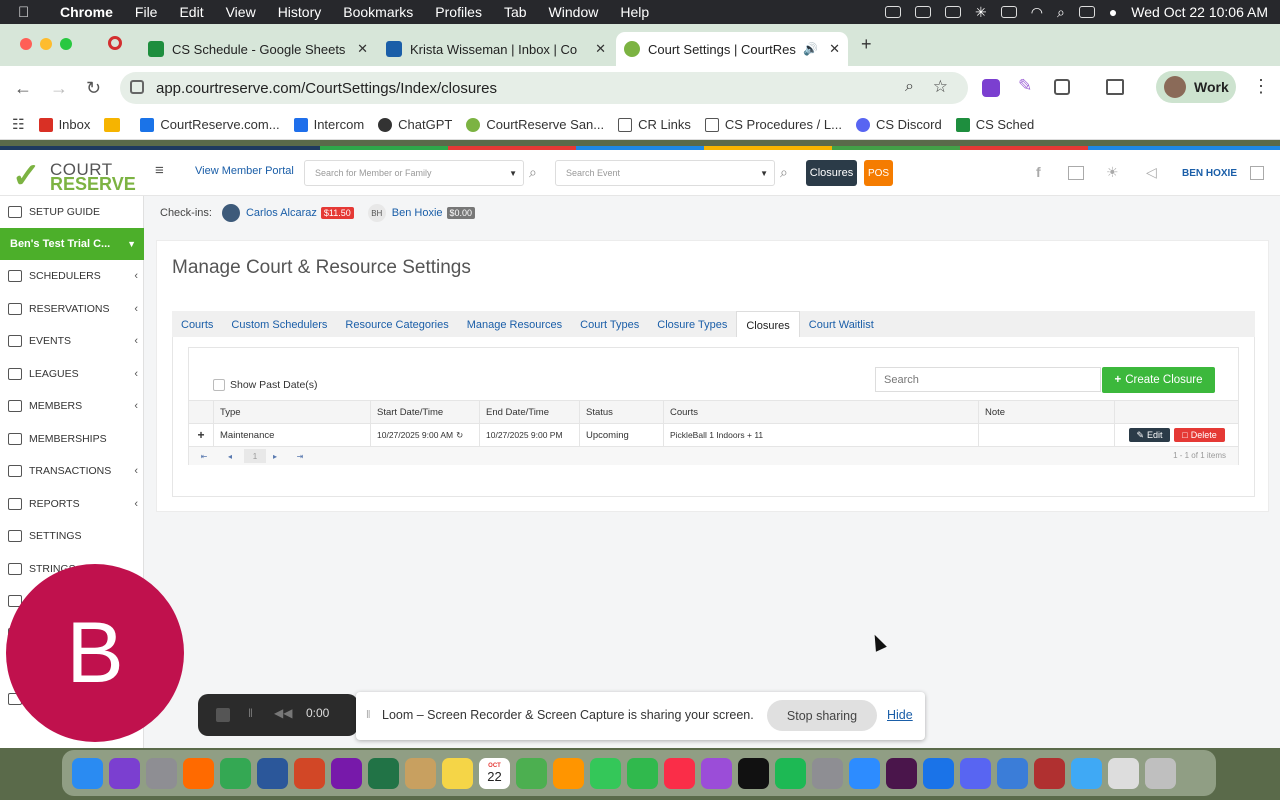  Describe the element at coordinates (1076, 173) in the screenshot. I see `panel-icon` at that location.